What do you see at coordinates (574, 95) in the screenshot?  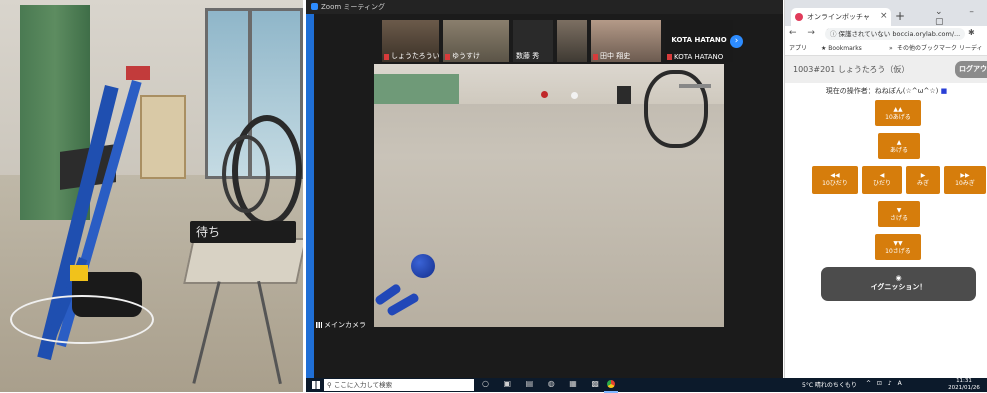 I see `white-jack-ball` at bounding box center [574, 95].